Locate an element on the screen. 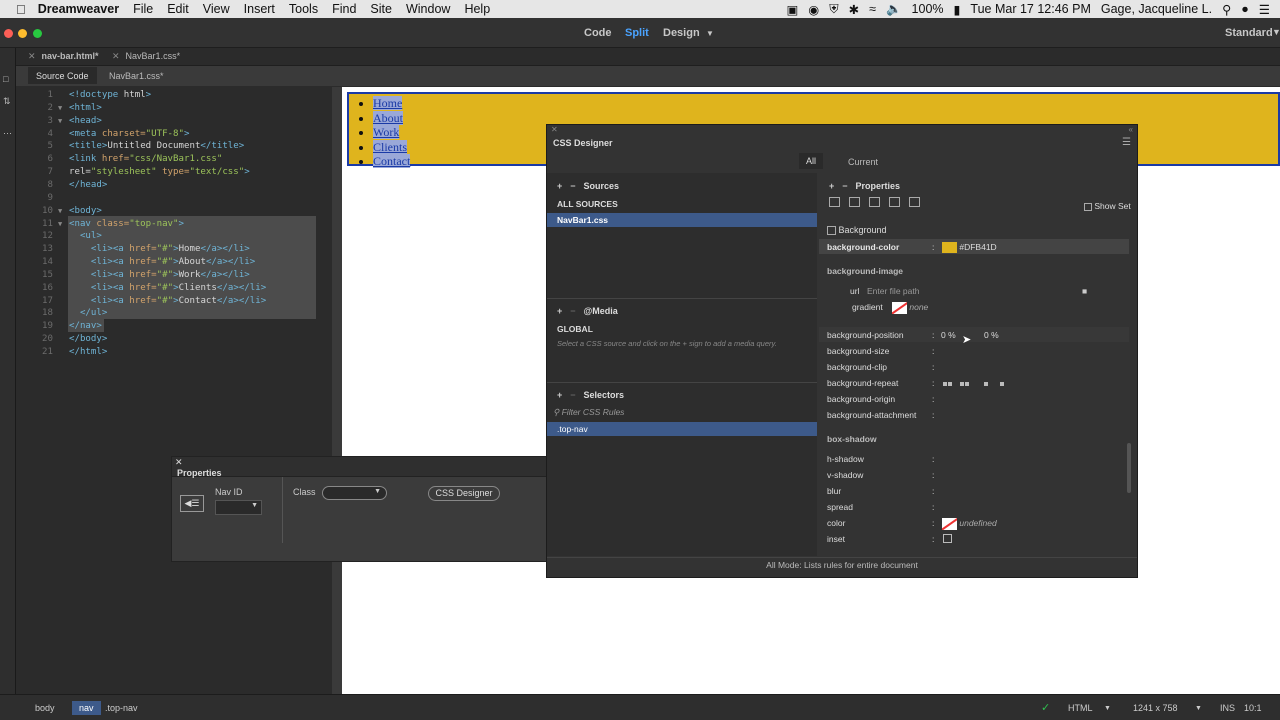 The width and height of the screenshot is (1280, 720). source-all: ALL SOURCES is located at coordinates (682, 204).